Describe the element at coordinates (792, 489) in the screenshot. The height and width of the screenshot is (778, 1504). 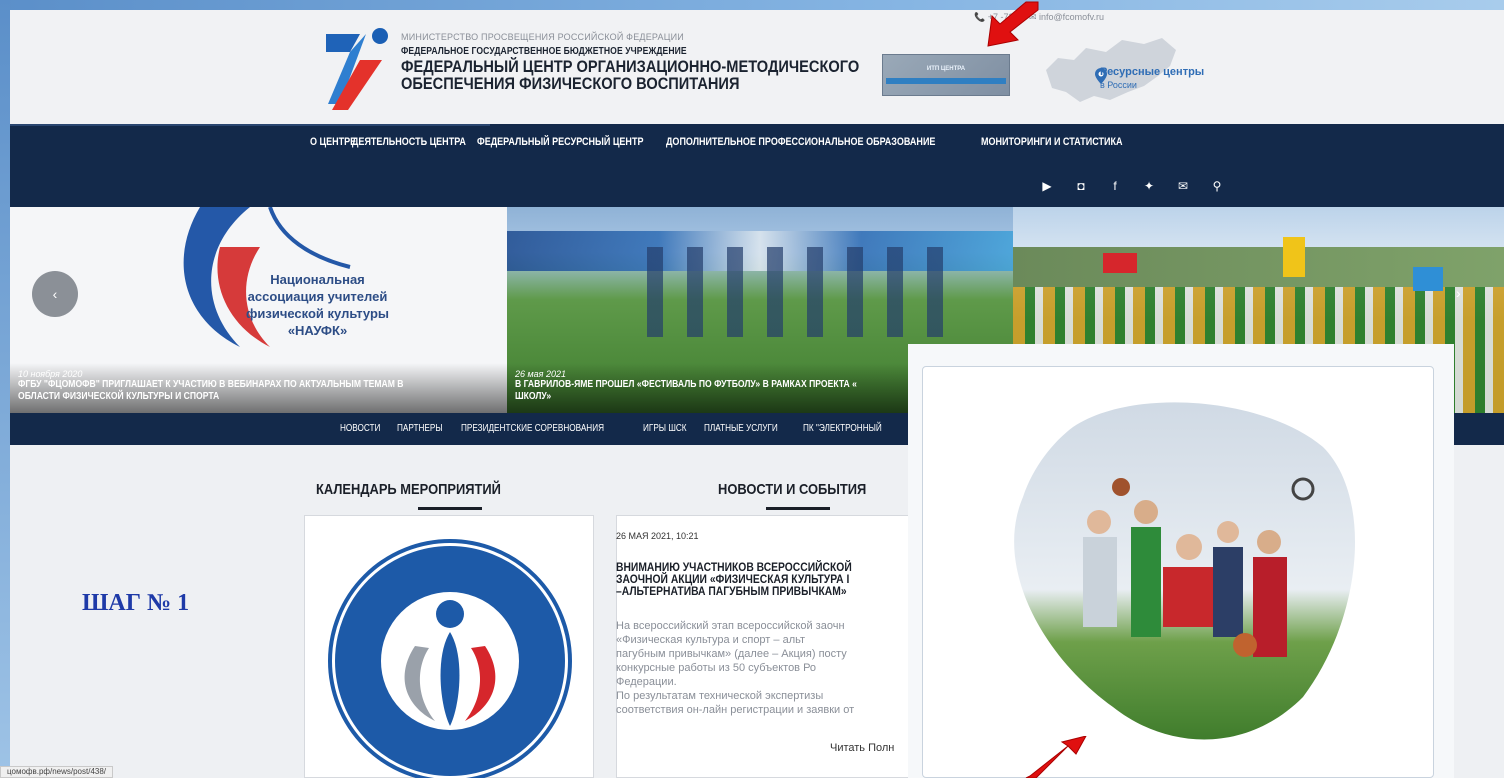
I see `news-section-title: НОВОСТИ И СОБЫТИЯ` at that location.